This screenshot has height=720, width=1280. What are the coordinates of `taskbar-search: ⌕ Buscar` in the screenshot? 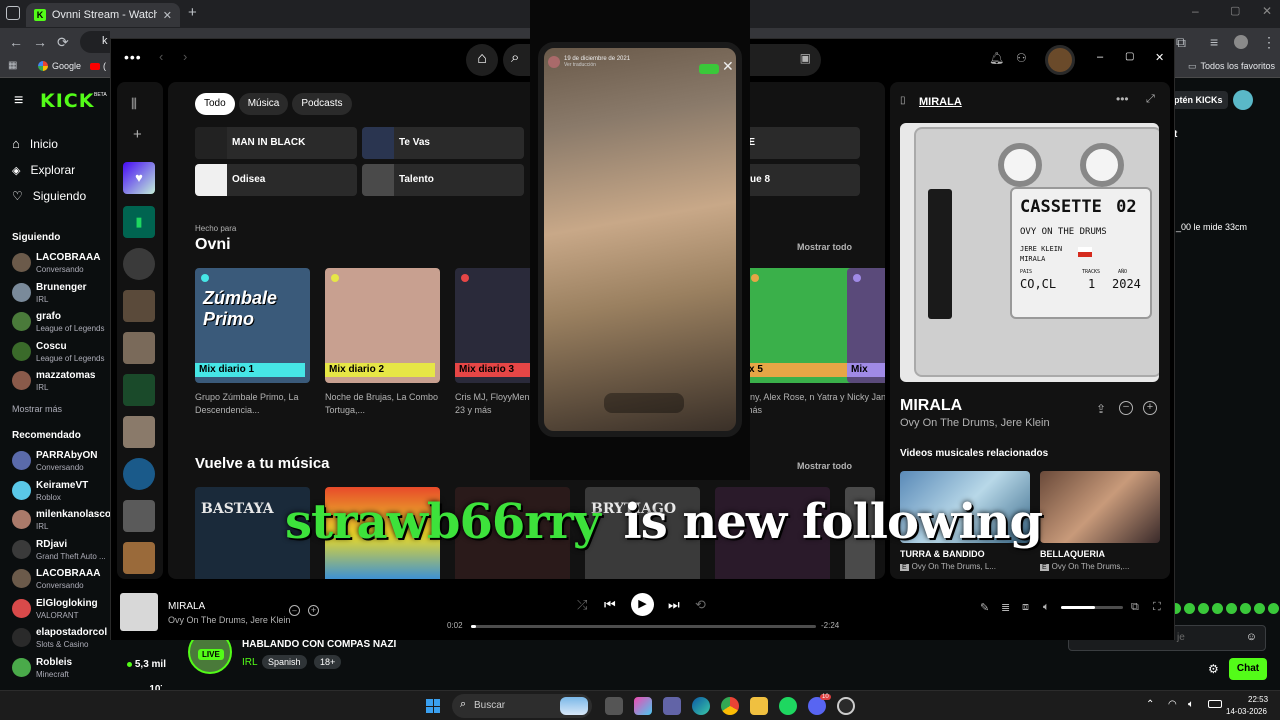 It's located at (522, 706).